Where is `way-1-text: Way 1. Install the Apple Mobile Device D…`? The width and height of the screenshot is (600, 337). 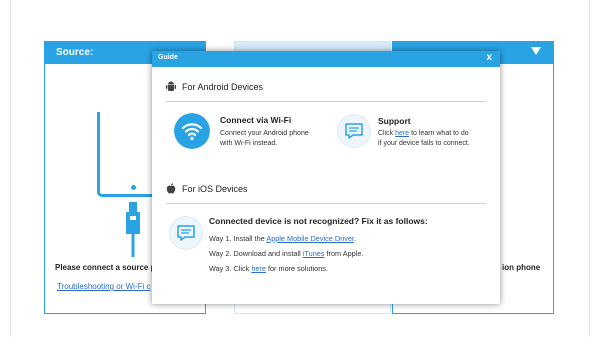
way-1-text: Way 1. Install the Apple Mobile Device D… is located at coordinates (282, 238).